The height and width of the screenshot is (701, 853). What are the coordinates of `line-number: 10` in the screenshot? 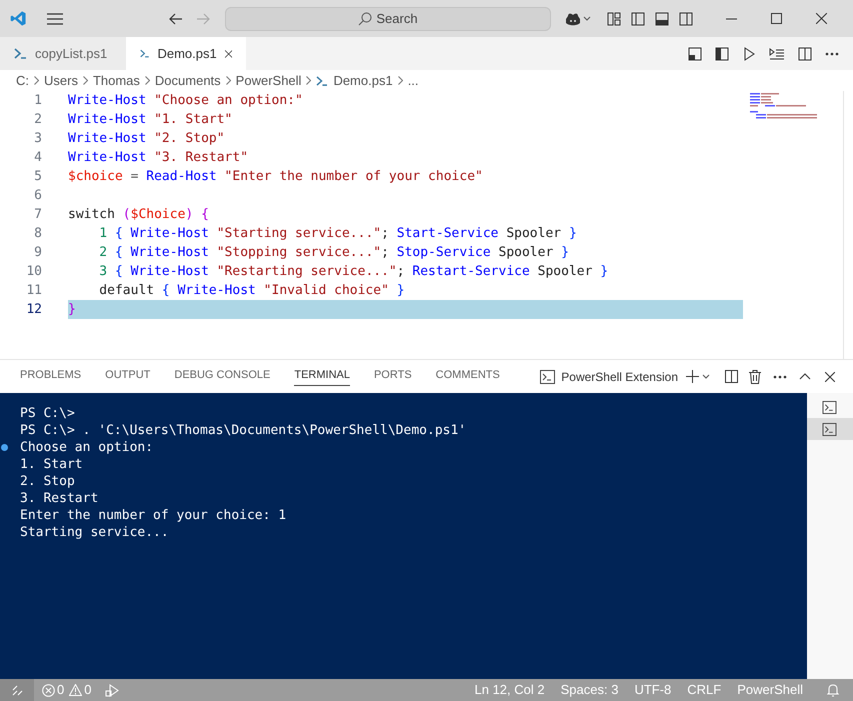 It's located at (33, 271).